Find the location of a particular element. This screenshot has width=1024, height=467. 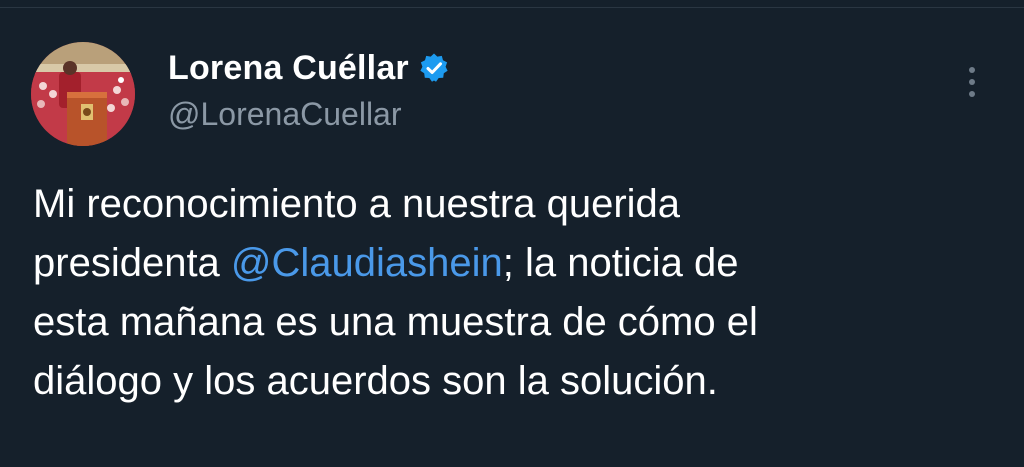

avatar-image is located at coordinates (83, 94).